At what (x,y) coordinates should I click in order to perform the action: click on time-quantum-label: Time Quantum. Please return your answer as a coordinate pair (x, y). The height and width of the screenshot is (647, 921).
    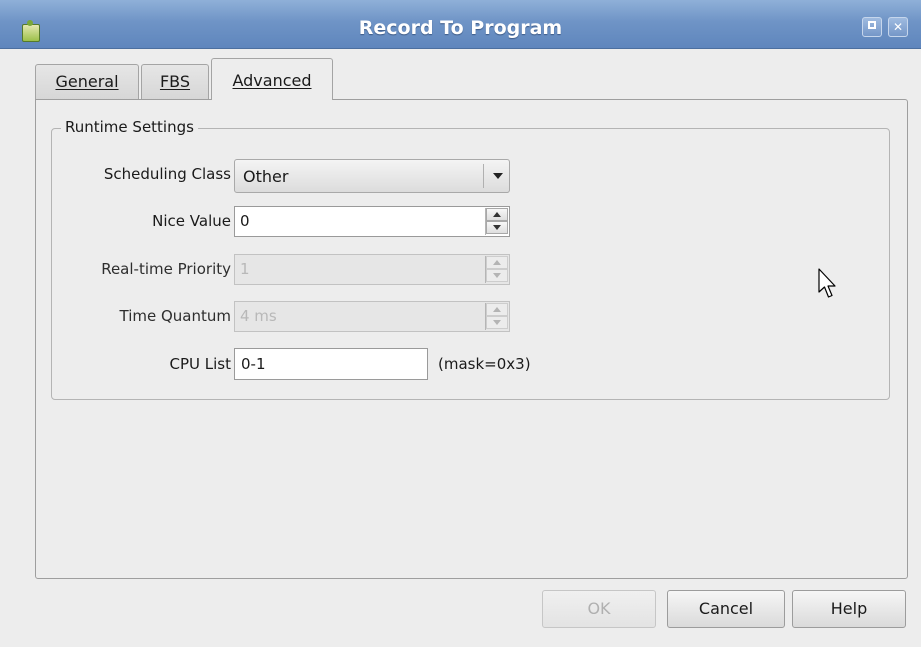
    Looking at the image, I should click on (175, 316).